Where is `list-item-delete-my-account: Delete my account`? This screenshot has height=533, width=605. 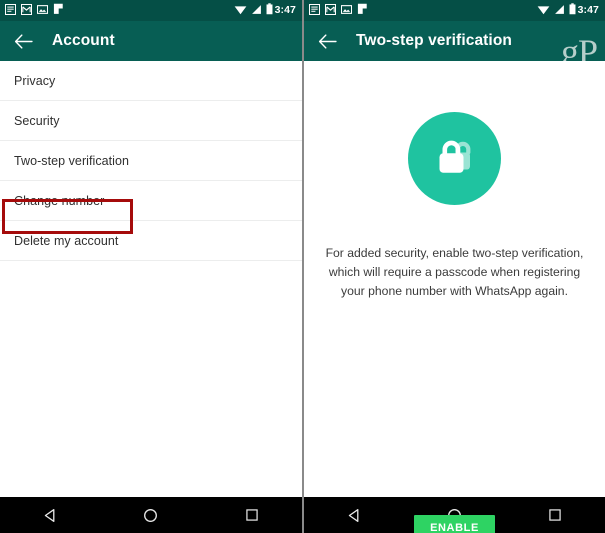 list-item-delete-my-account: Delete my account is located at coordinates (151, 241).